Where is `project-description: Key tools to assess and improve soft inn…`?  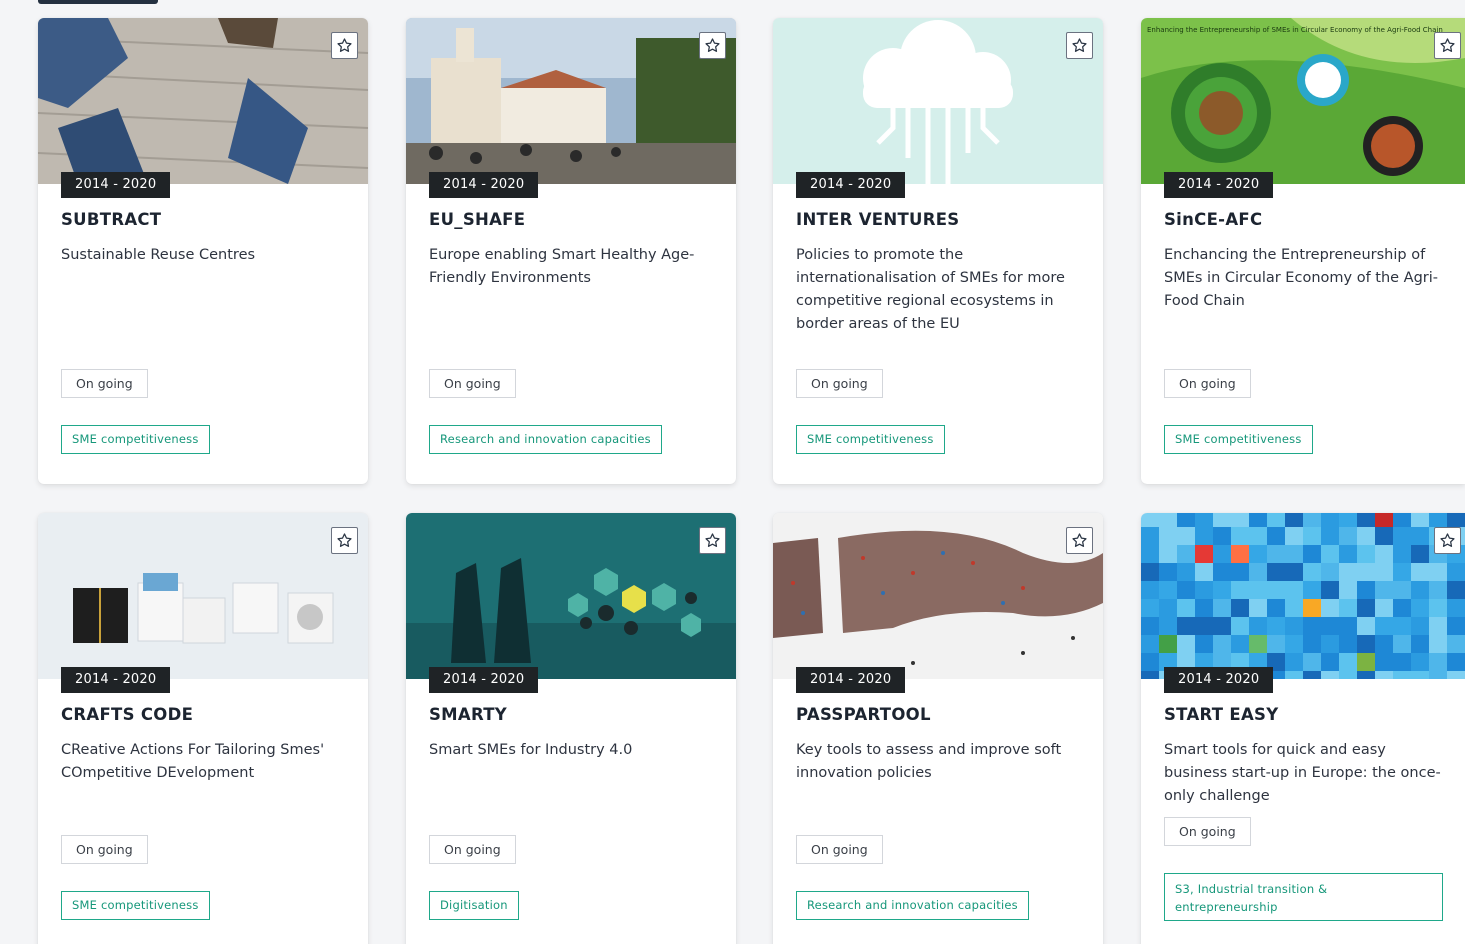 project-description: Key tools to assess and improve soft inn… is located at coordinates (929, 761).